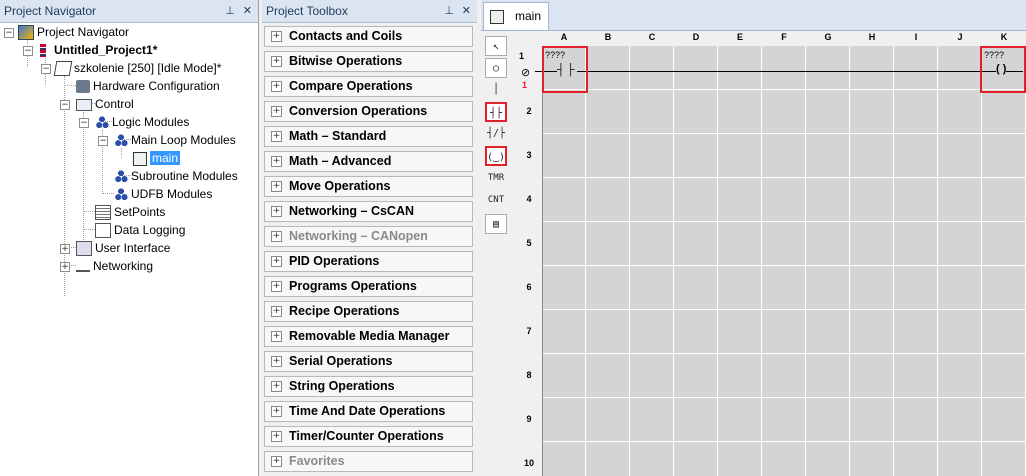 The image size is (1026, 476). What do you see at coordinates (368, 361) in the screenshot?
I see `toolbox-group: + Serial Operations` at bounding box center [368, 361].